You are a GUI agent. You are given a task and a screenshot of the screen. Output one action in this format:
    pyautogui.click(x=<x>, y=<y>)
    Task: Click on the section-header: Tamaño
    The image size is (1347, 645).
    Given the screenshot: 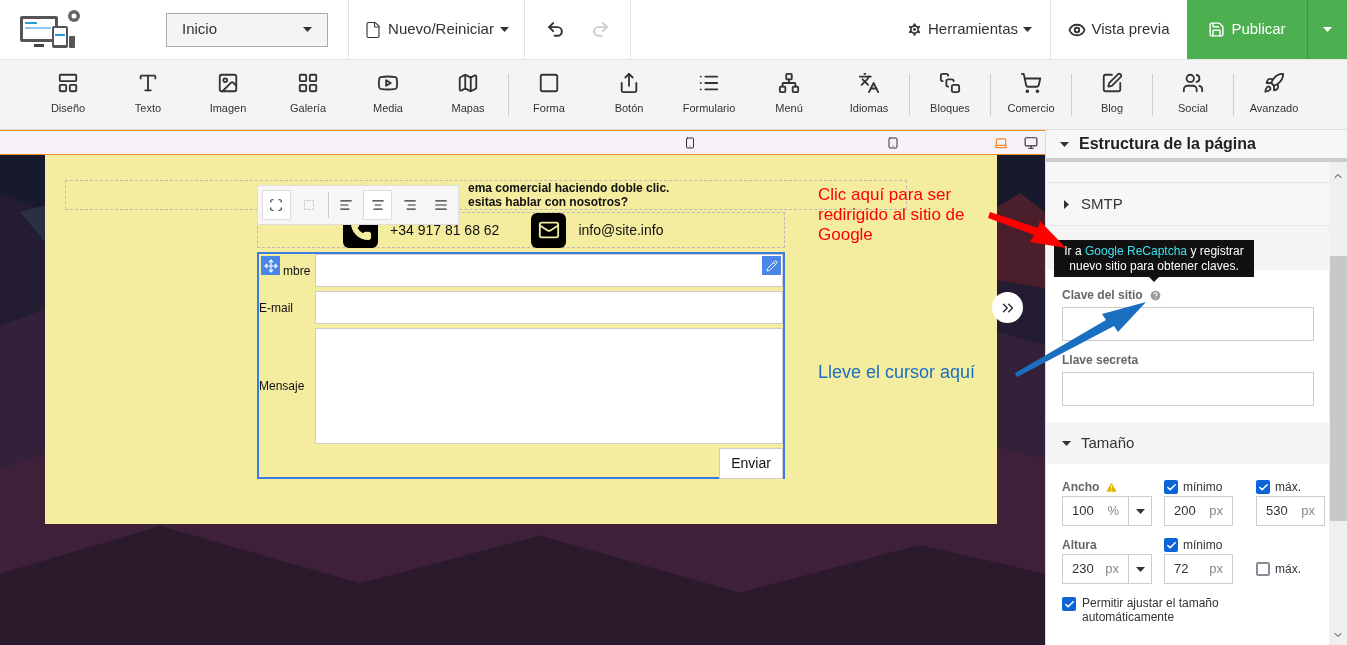 What is the action you would take?
    pyautogui.click(x=1187, y=443)
    